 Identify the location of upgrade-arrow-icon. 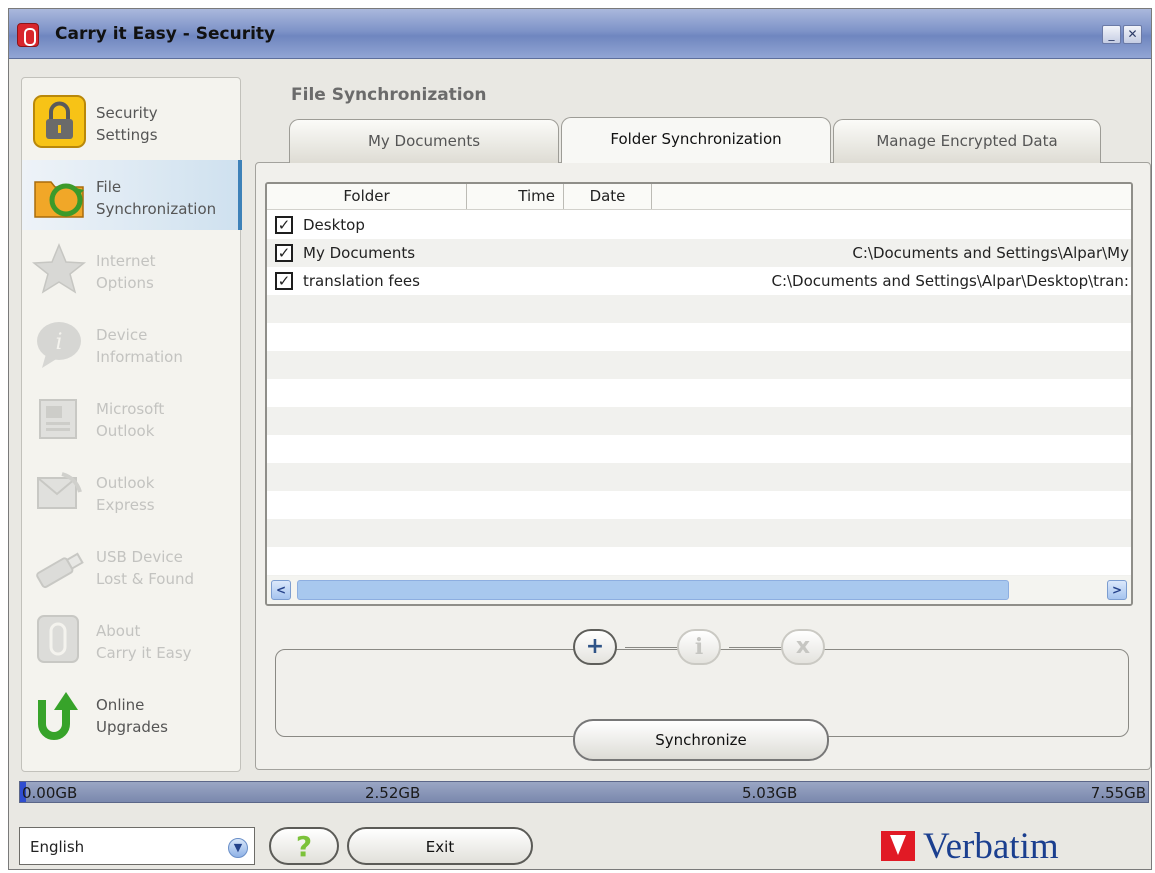
(58, 716).